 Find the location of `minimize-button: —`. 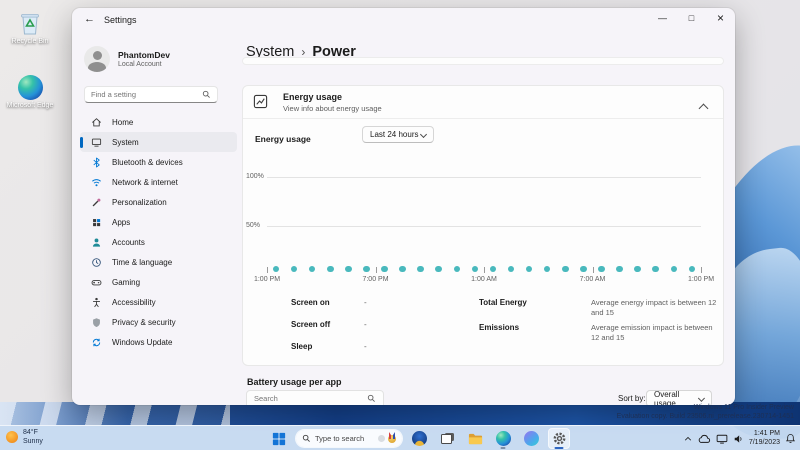

minimize-button: — is located at coordinates (662, 18).